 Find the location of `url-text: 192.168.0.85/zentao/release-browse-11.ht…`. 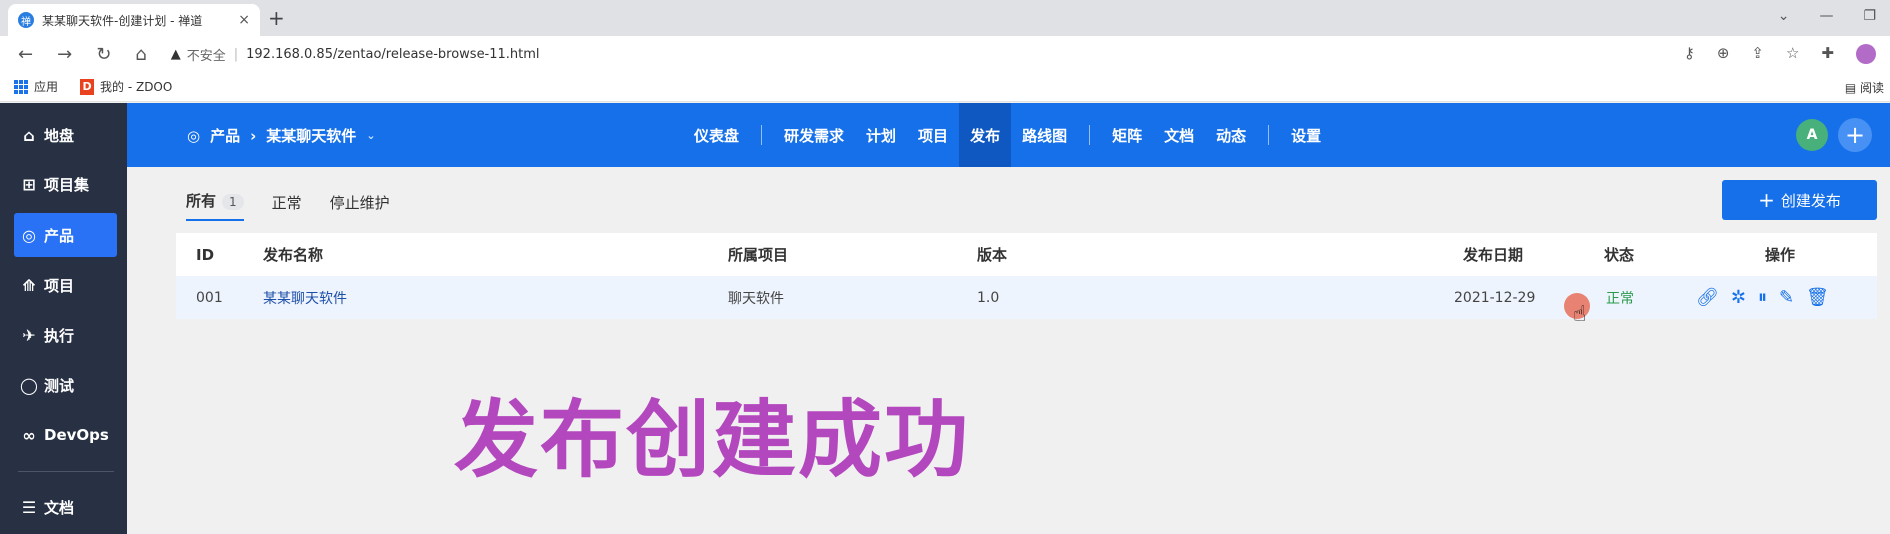

url-text: 192.168.0.85/zentao/release-browse-11.ht… is located at coordinates (393, 54).